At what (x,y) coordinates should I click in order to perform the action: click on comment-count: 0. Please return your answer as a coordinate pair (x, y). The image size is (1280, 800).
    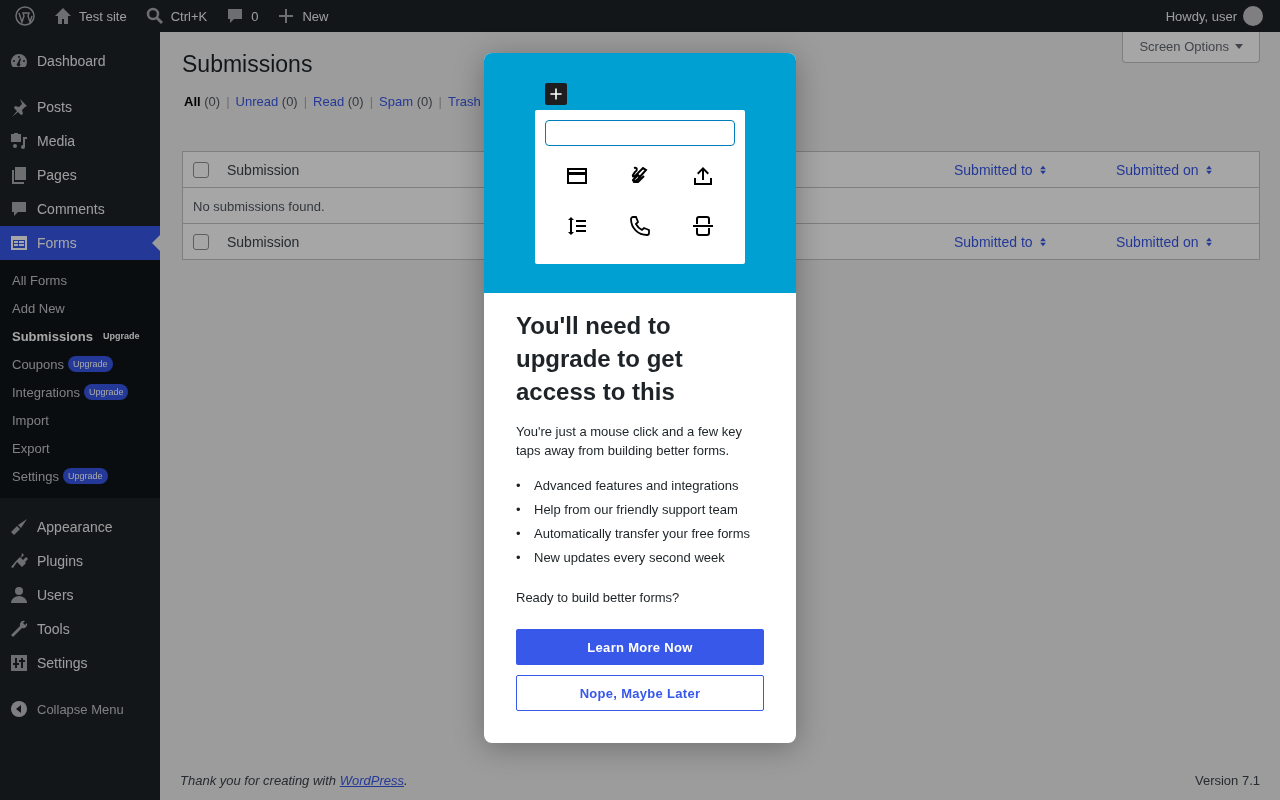
    Looking at the image, I should click on (255, 16).